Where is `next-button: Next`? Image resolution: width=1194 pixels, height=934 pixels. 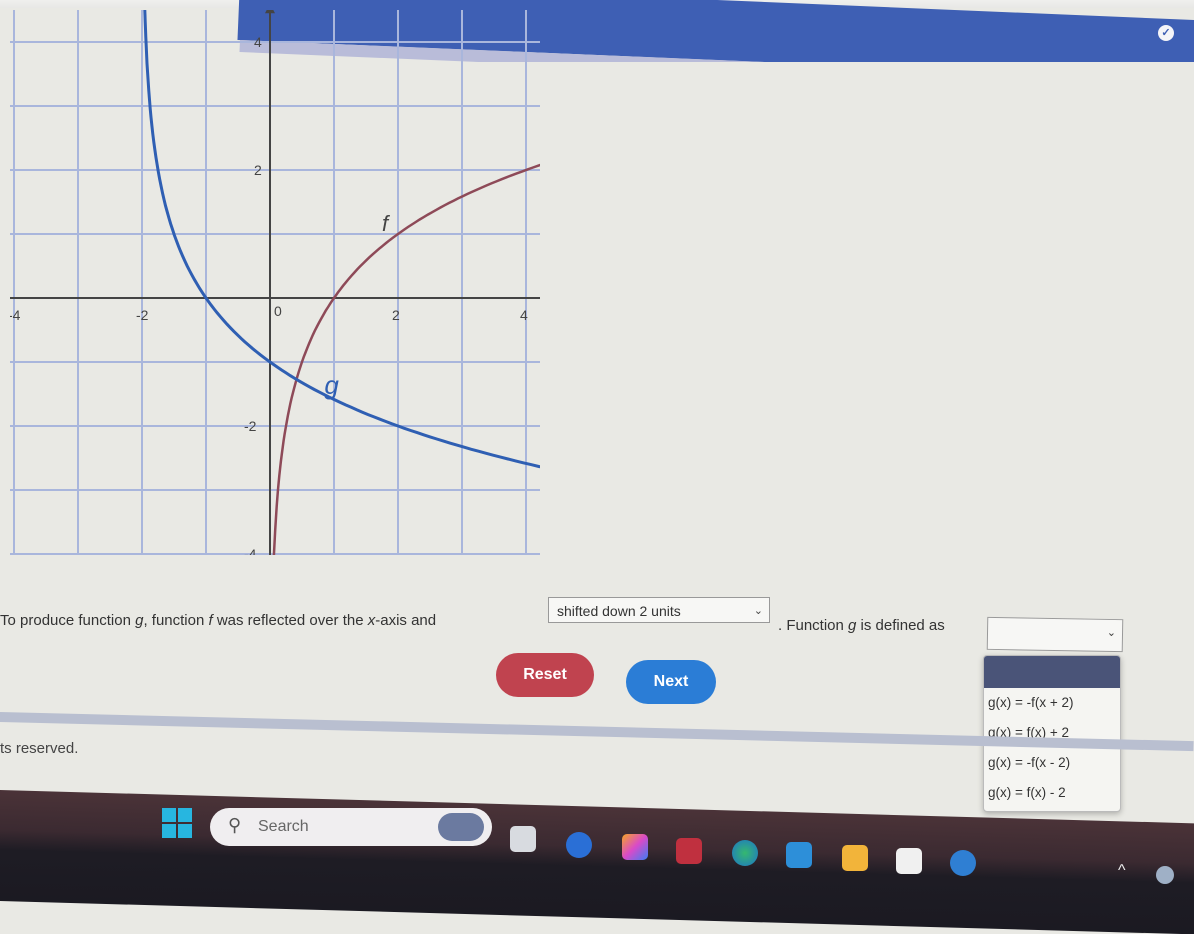 next-button: Next is located at coordinates (671, 682).